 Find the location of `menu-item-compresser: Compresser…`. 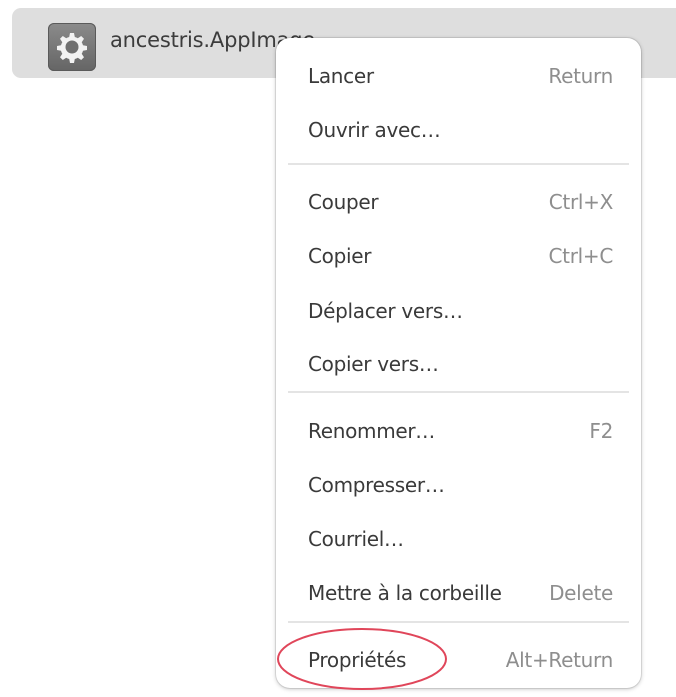

menu-item-compresser: Compresser… is located at coordinates (458, 485).